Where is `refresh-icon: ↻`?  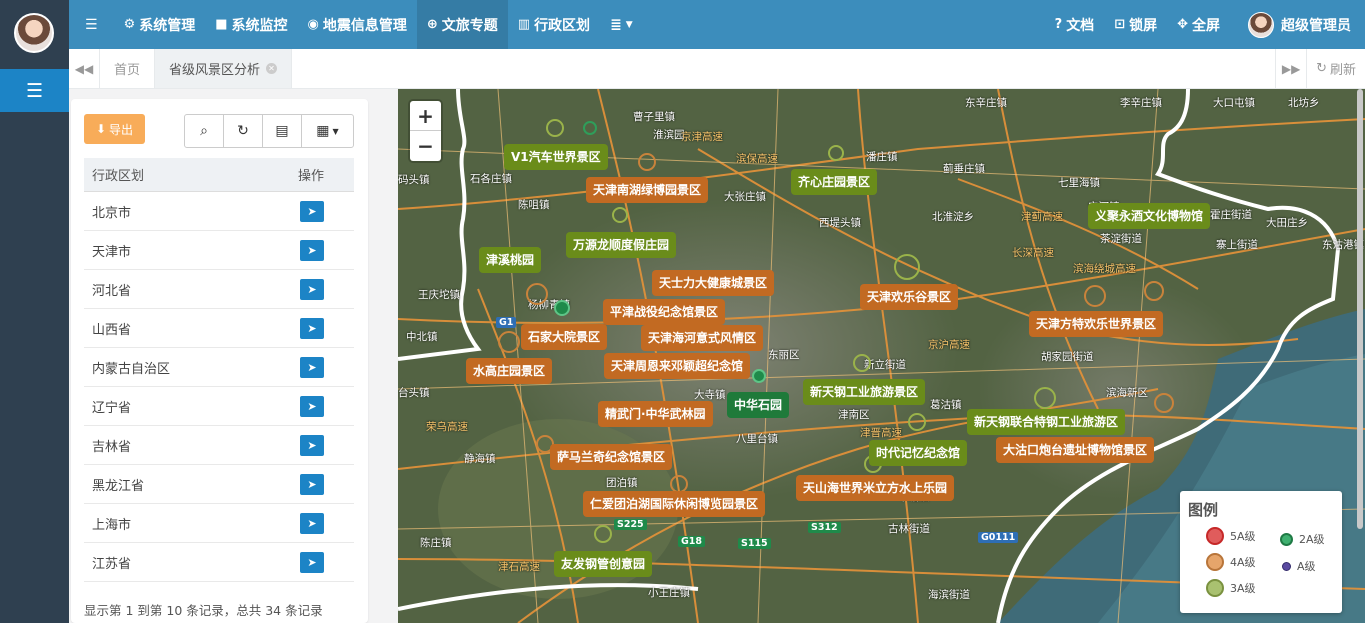 refresh-icon: ↻ is located at coordinates (243, 131).